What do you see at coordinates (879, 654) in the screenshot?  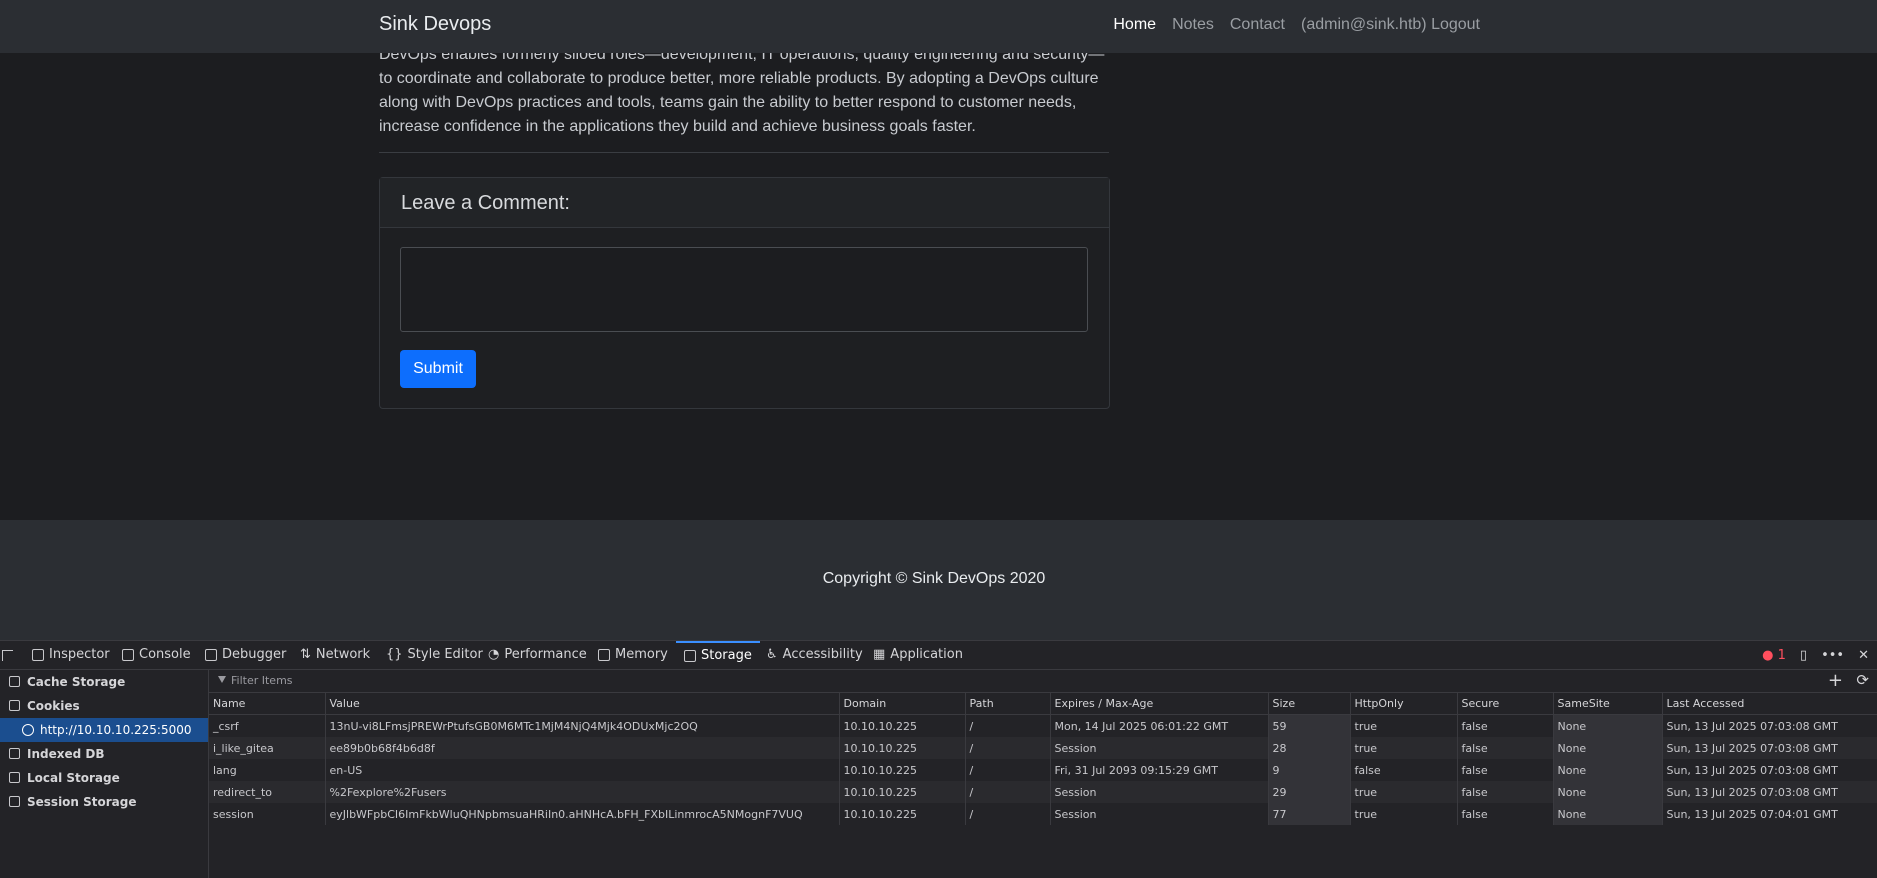 I see `grid-icon: ▦` at bounding box center [879, 654].